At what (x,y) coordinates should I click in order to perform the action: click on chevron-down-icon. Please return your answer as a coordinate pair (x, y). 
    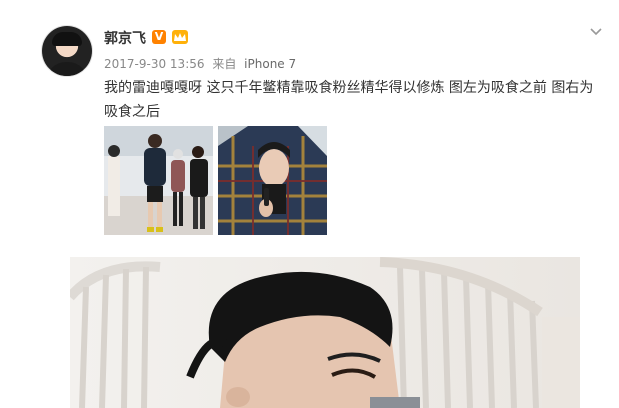
    Looking at the image, I should click on (596, 31).